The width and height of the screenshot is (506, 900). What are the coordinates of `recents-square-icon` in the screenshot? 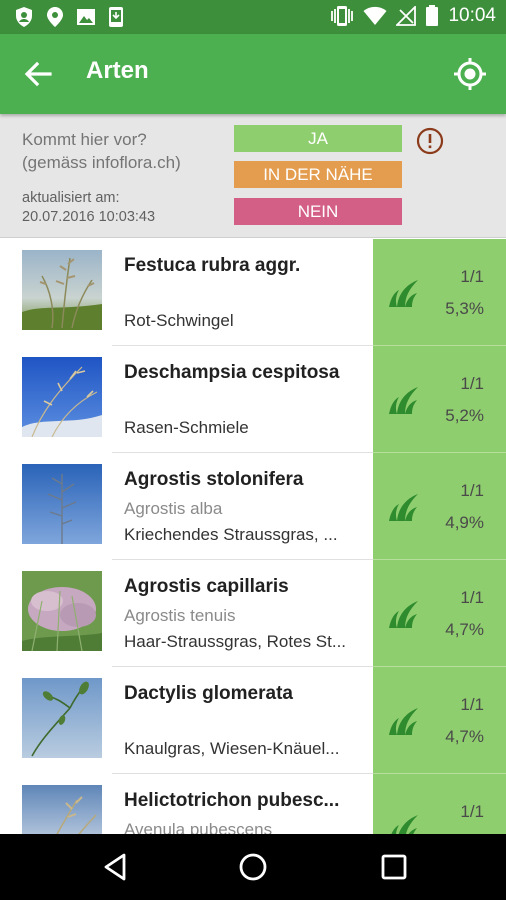 It's located at (394, 867).